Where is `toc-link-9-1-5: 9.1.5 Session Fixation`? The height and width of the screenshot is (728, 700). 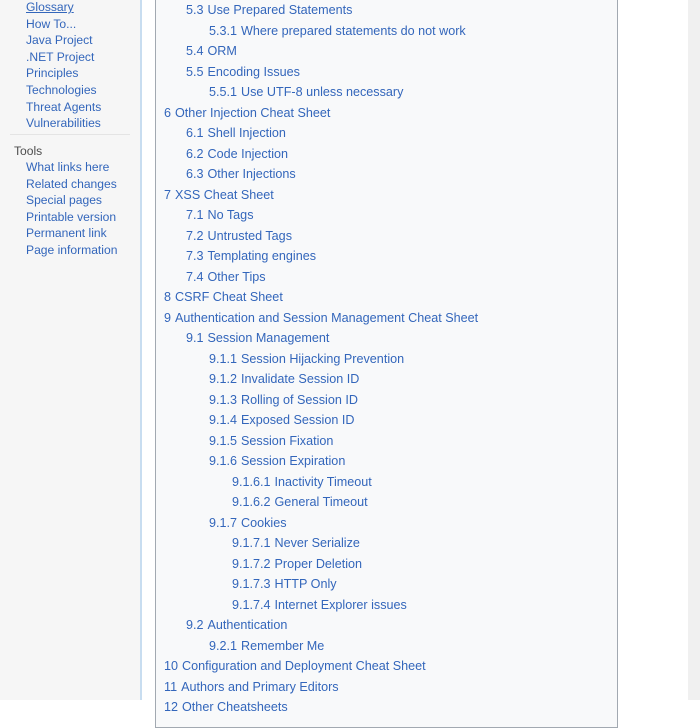 toc-link-9-1-5: 9.1.5 Session Fixation is located at coordinates (271, 441).